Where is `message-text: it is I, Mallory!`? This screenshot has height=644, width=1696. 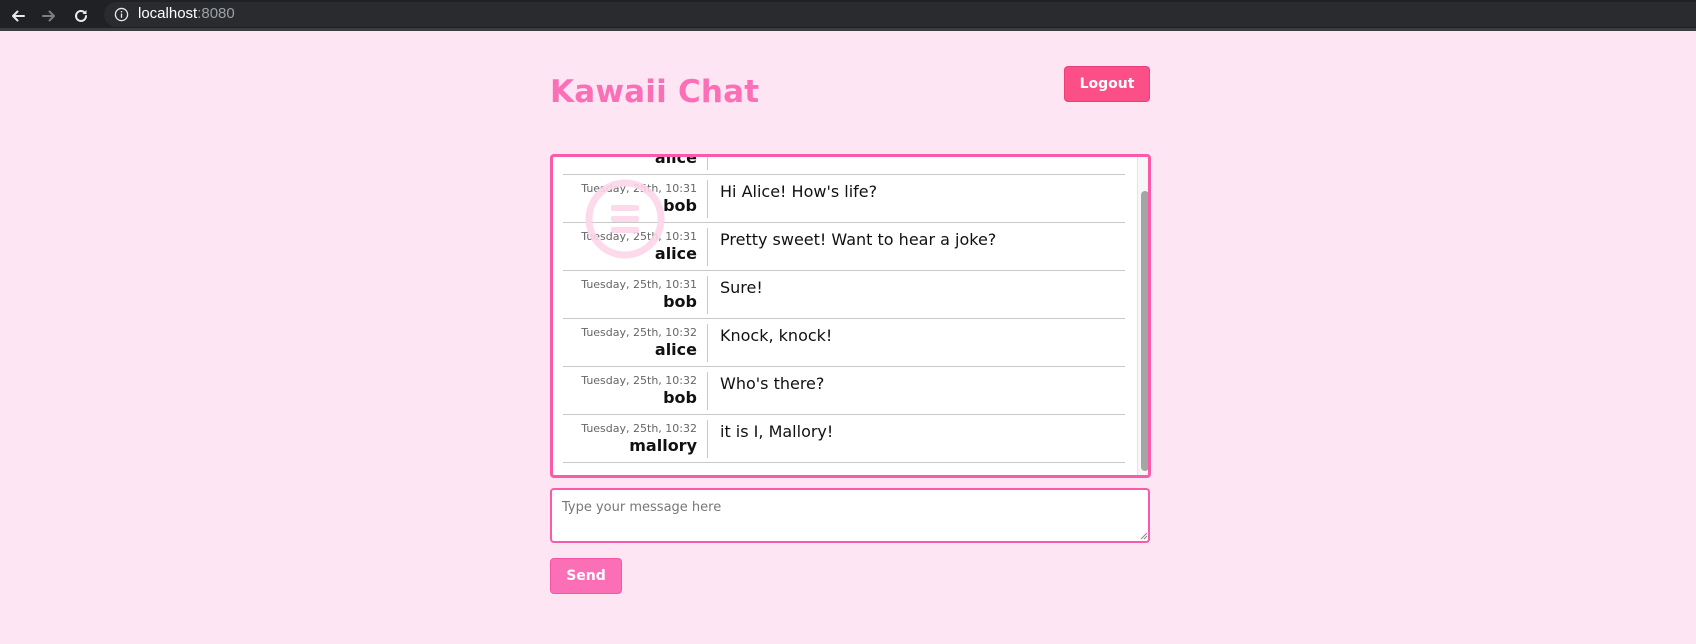 message-text: it is I, Mallory! is located at coordinates (777, 431).